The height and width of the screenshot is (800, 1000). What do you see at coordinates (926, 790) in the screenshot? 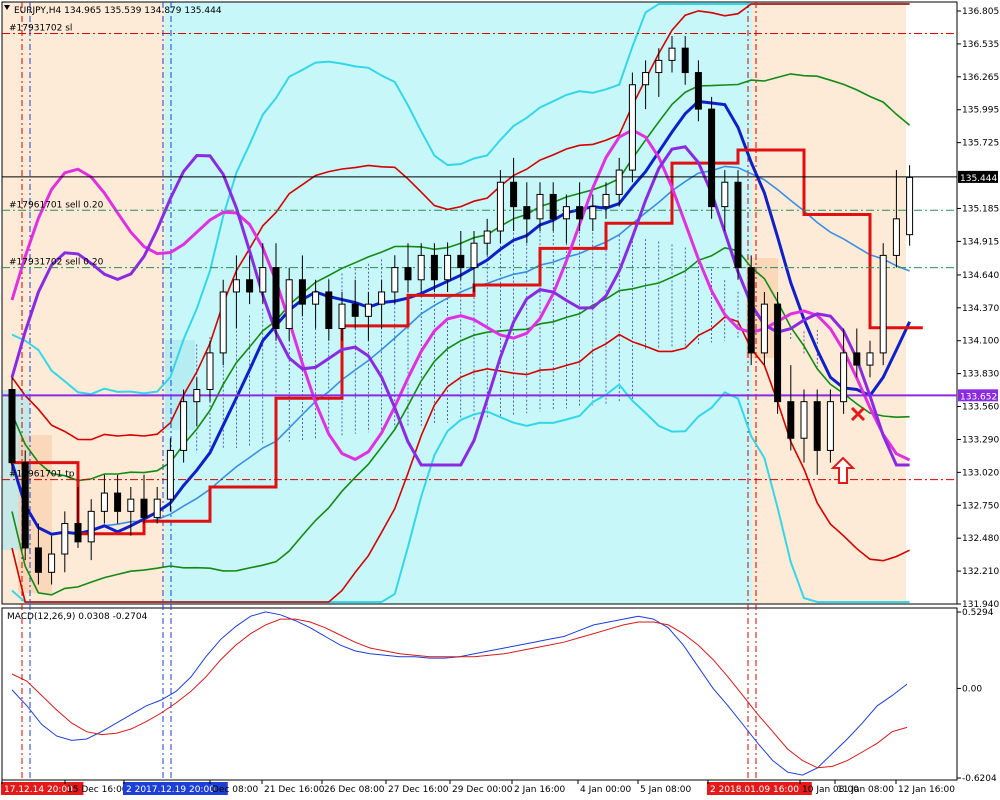
I see `time-tick-label: 12 Jan 16:00` at bounding box center [926, 790].